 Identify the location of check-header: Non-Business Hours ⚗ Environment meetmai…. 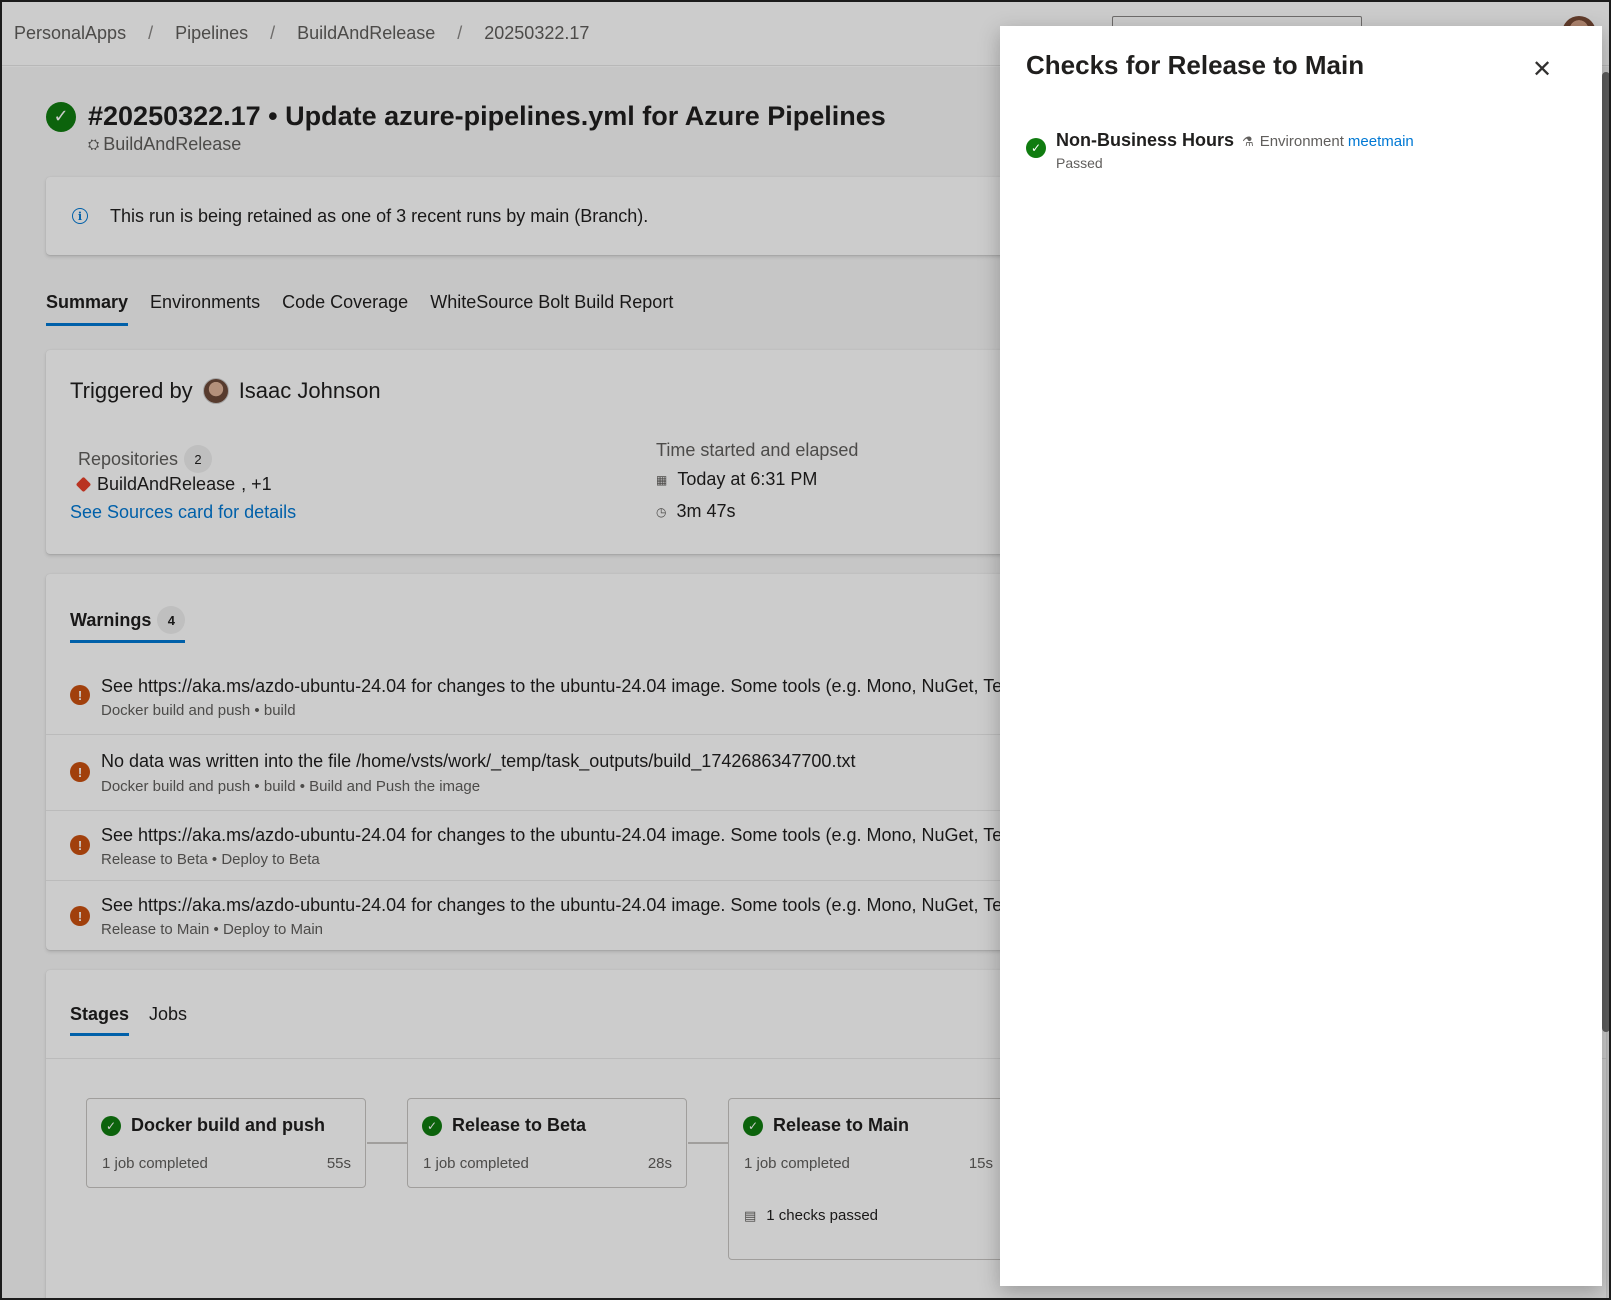
(1235, 140).